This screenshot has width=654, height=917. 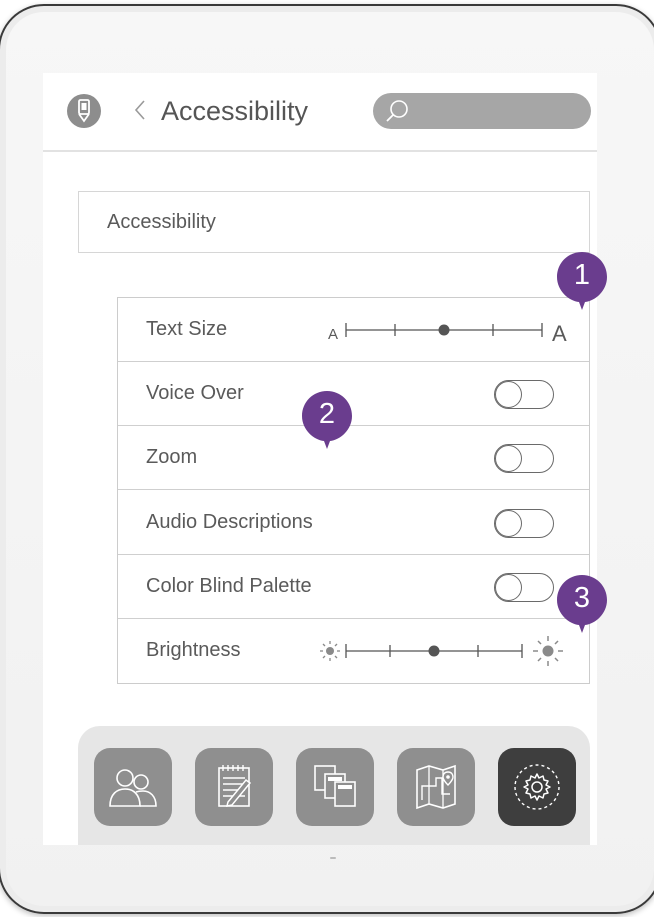 I want to click on setting-label: Zoom, so click(x=172, y=457).